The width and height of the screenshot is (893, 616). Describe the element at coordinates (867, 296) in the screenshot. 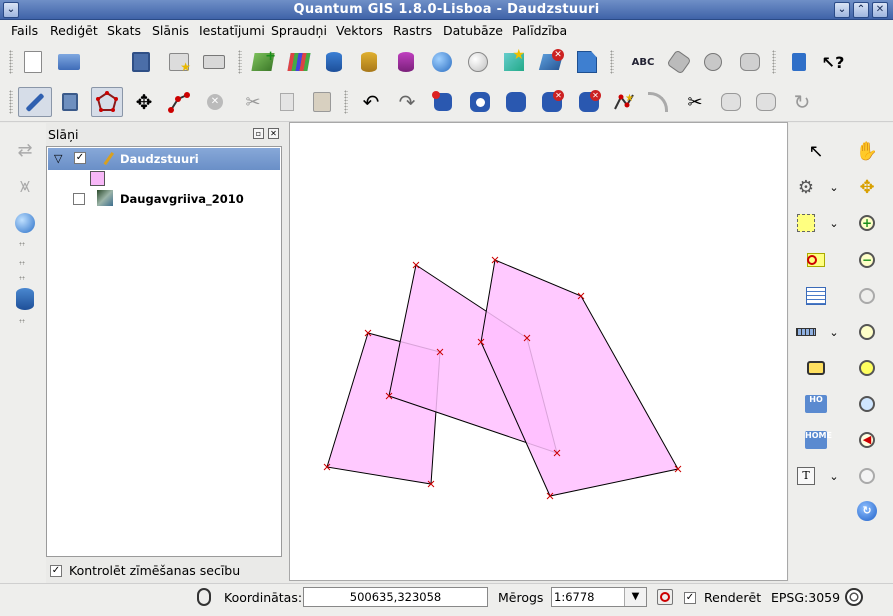

I see `zoom-selection-icon` at that location.